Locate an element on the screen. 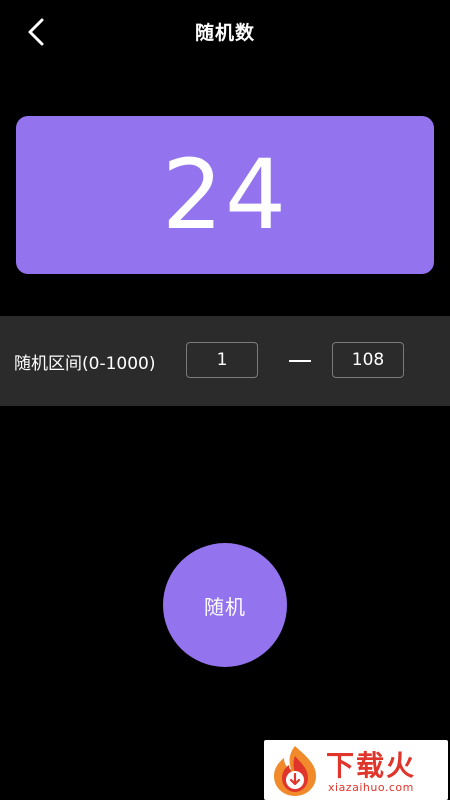  header: 随机数 is located at coordinates (225, 32).